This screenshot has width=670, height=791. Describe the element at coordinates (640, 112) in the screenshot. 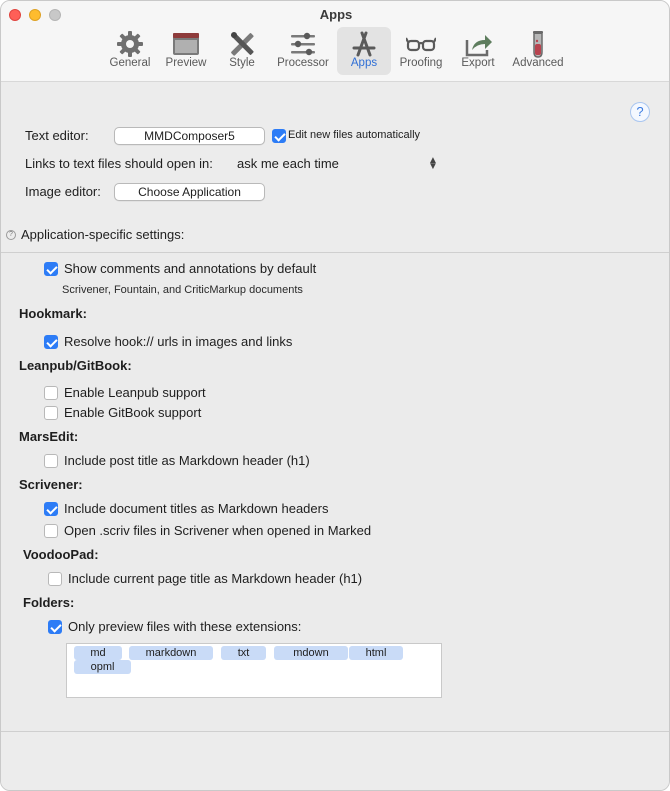

I see `help-button: ?` at that location.